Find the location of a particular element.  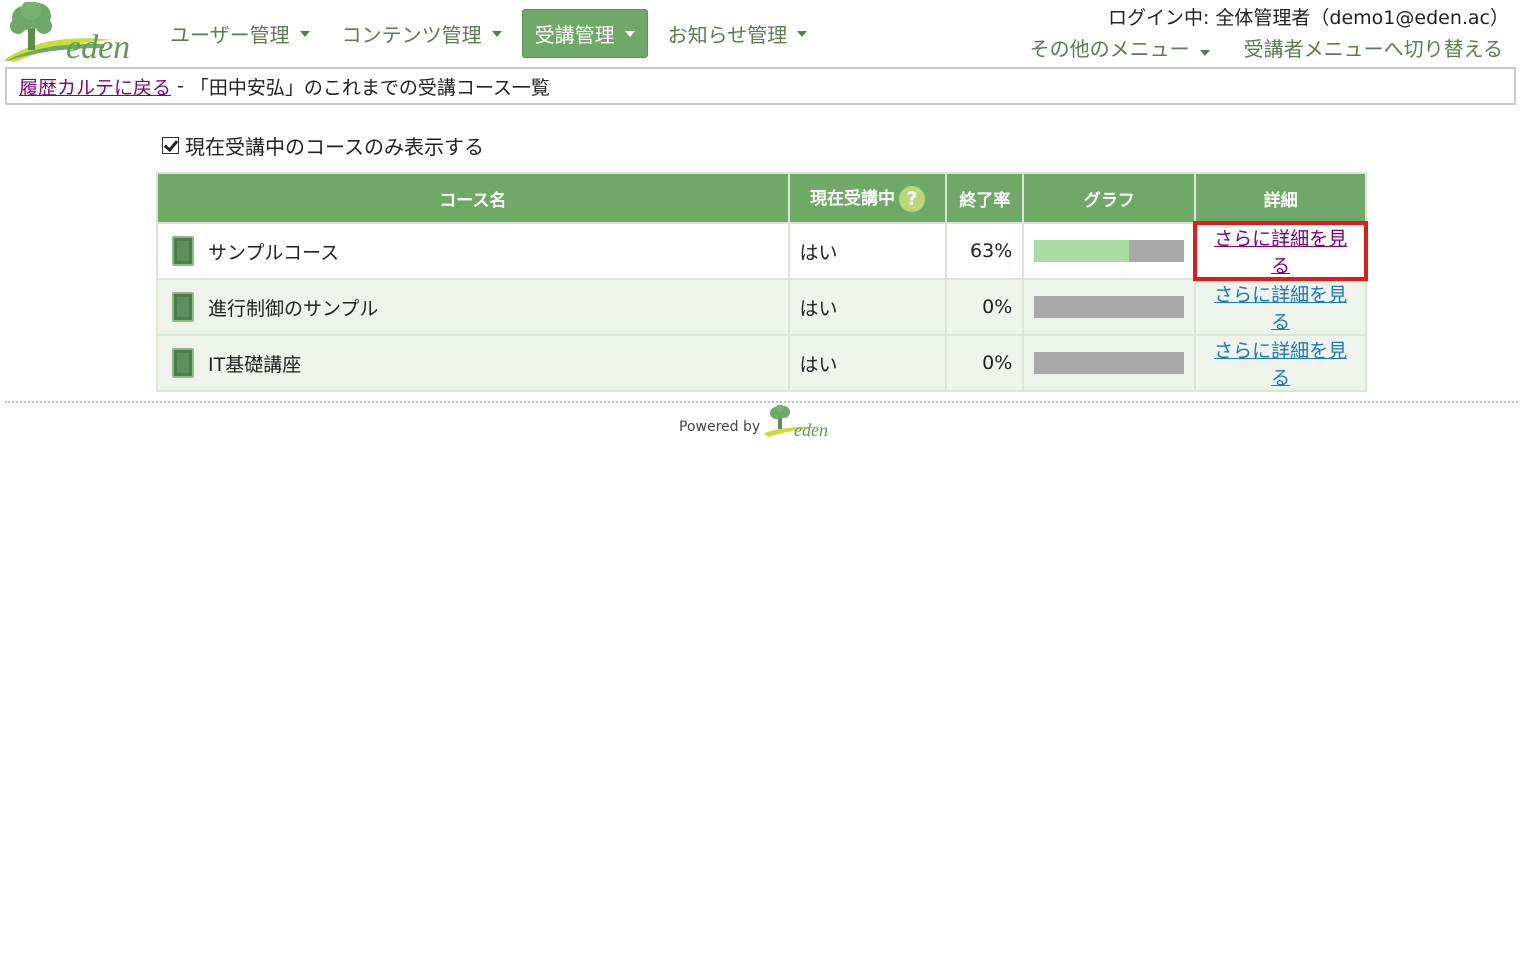

nav-notice-management: お知らせ管理 is located at coordinates (738, 33).